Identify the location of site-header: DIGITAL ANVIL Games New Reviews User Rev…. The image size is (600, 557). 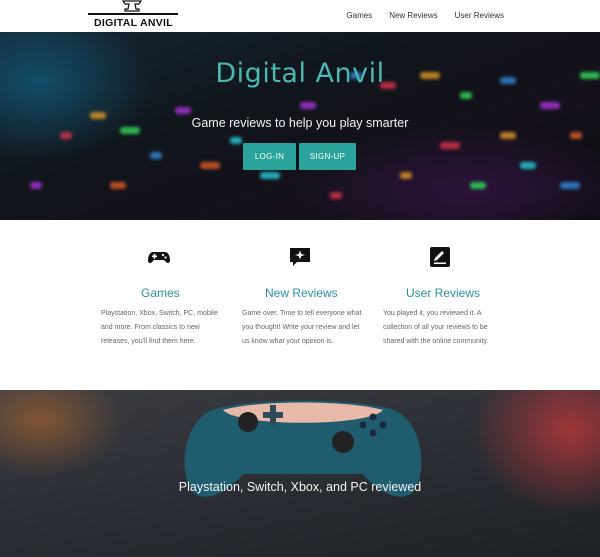
(300, 16).